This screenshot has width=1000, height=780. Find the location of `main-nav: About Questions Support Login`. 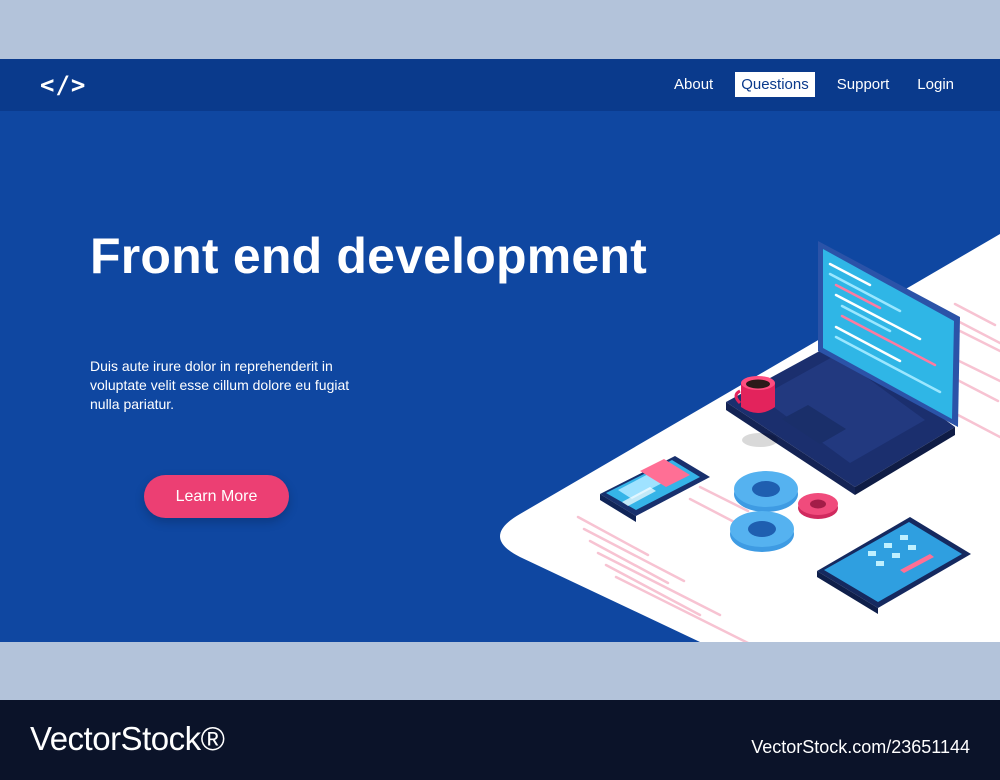

main-nav: About Questions Support Login is located at coordinates (806, 84).